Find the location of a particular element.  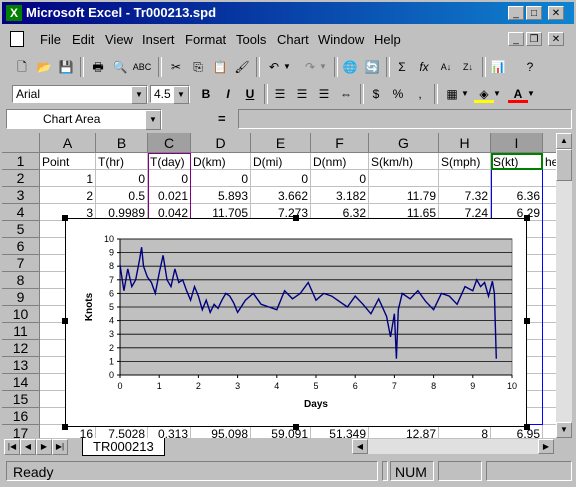

merge-center-icon: ⇔ is located at coordinates (346, 94).